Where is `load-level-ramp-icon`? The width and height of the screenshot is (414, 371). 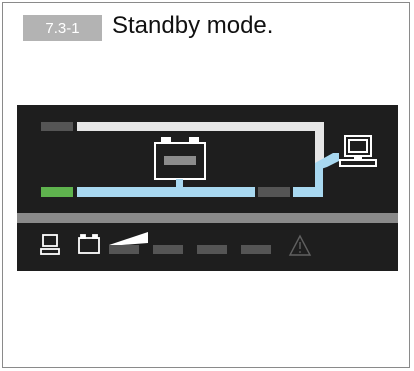 load-level-ramp-icon is located at coordinates (128, 239).